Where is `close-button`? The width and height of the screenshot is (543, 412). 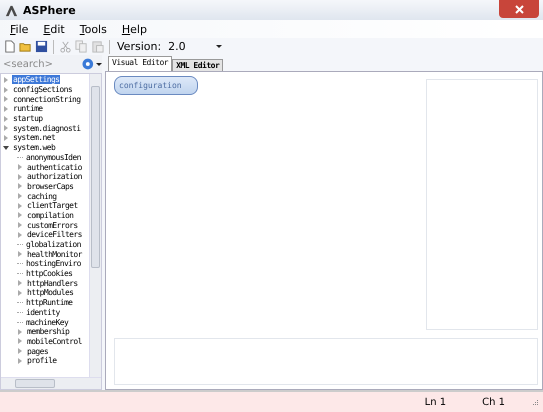 close-button is located at coordinates (519, 9).